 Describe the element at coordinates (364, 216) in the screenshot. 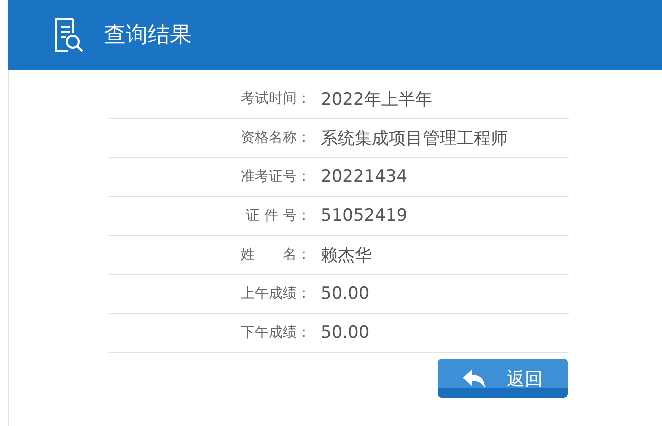

I see `field-value: 51052419` at that location.